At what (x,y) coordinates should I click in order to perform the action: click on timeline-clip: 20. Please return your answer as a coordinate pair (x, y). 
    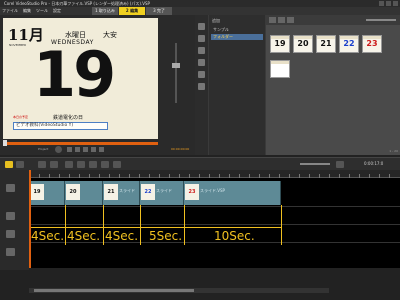
    Looking at the image, I should click on (84, 193).